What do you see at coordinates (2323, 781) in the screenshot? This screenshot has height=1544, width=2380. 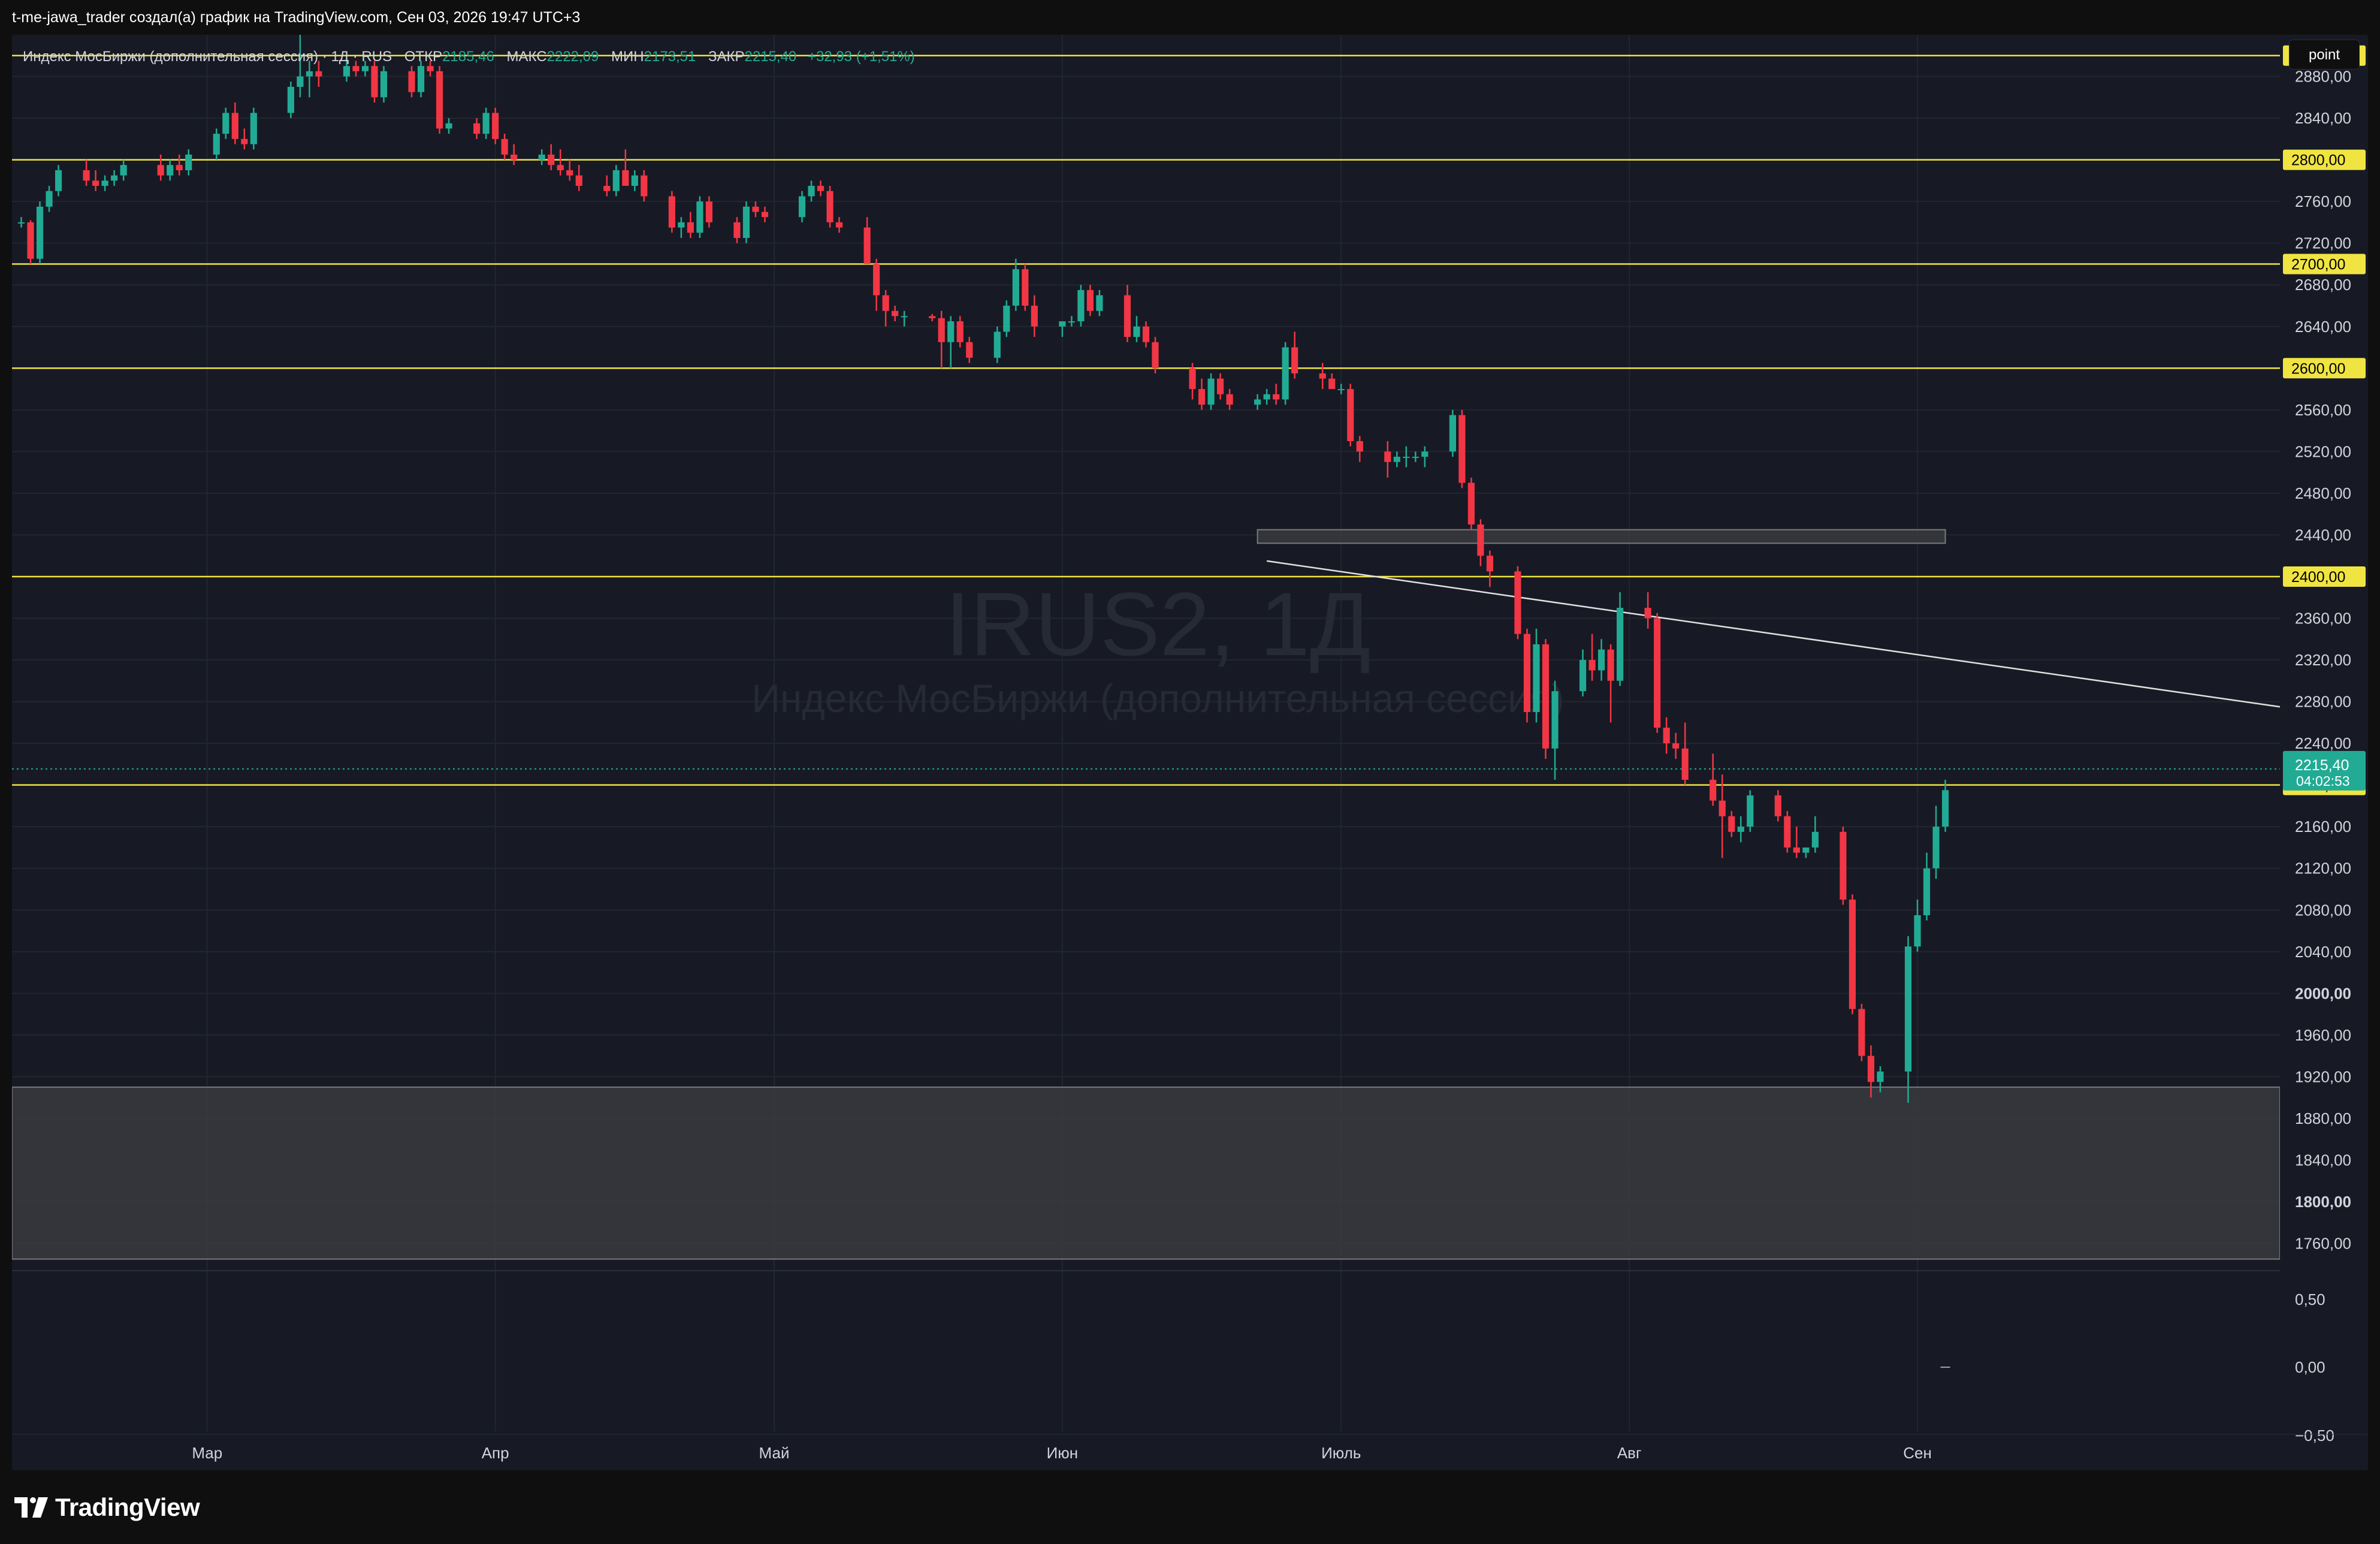 I see `countdown-label: 04:02:53` at bounding box center [2323, 781].